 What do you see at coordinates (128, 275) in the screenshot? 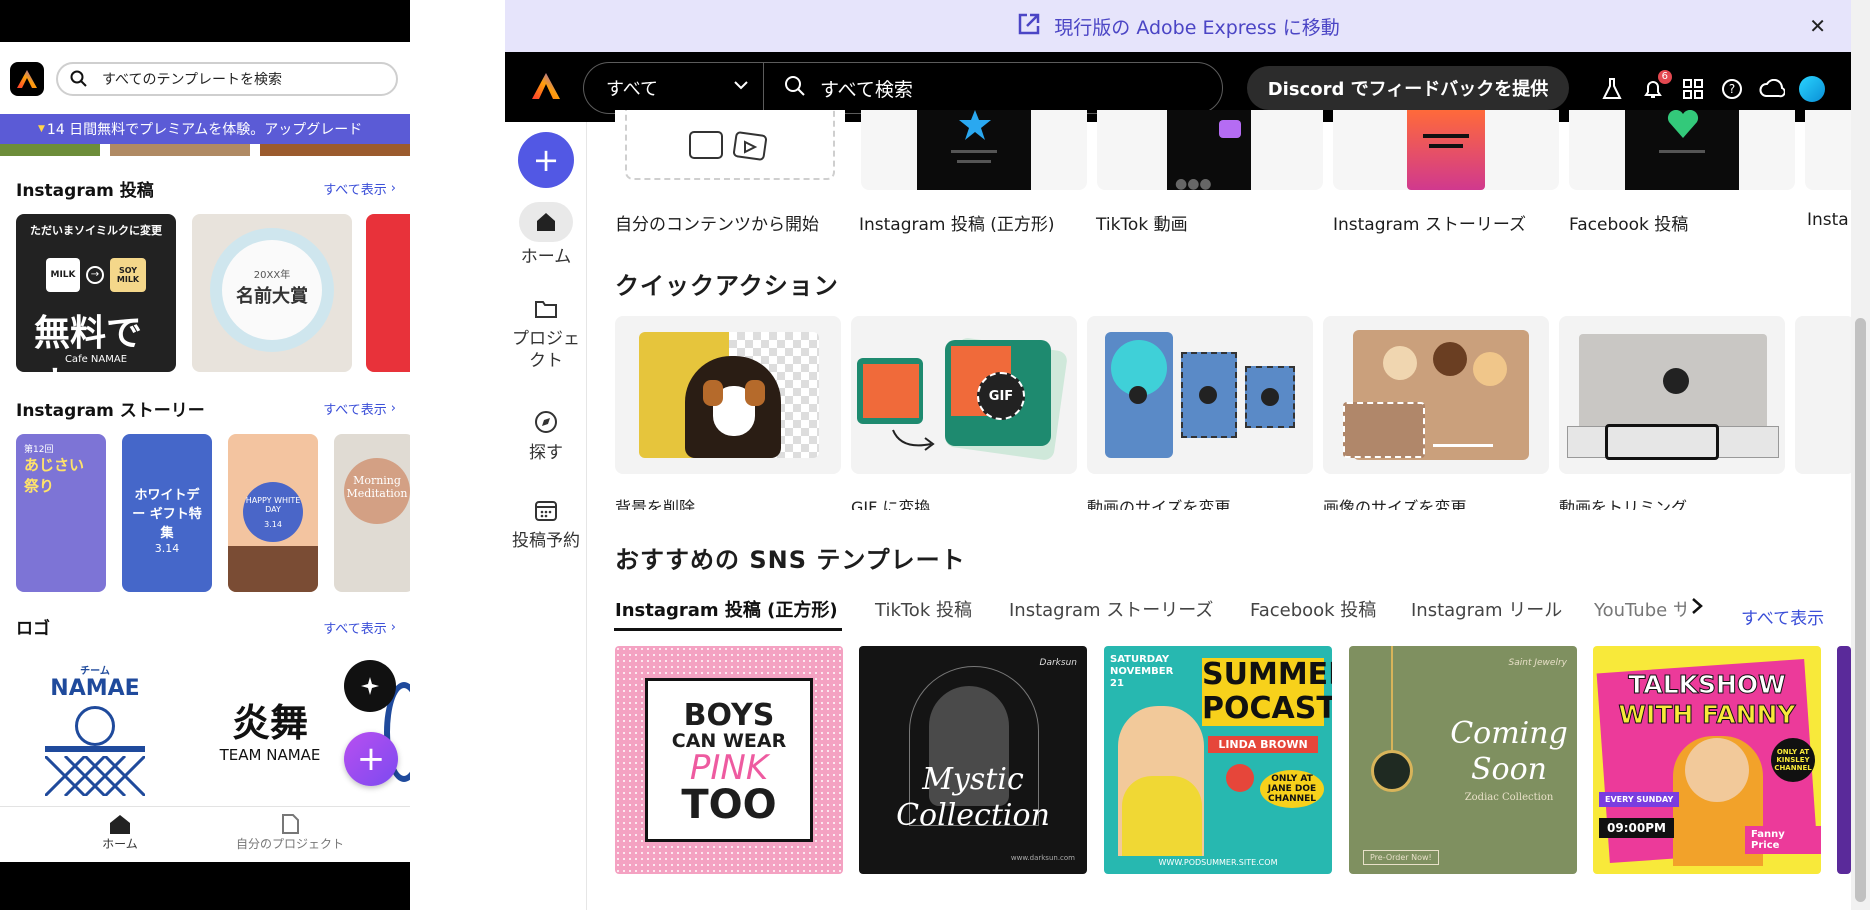
I see `soymilk-label: SOY MILK` at bounding box center [128, 275].